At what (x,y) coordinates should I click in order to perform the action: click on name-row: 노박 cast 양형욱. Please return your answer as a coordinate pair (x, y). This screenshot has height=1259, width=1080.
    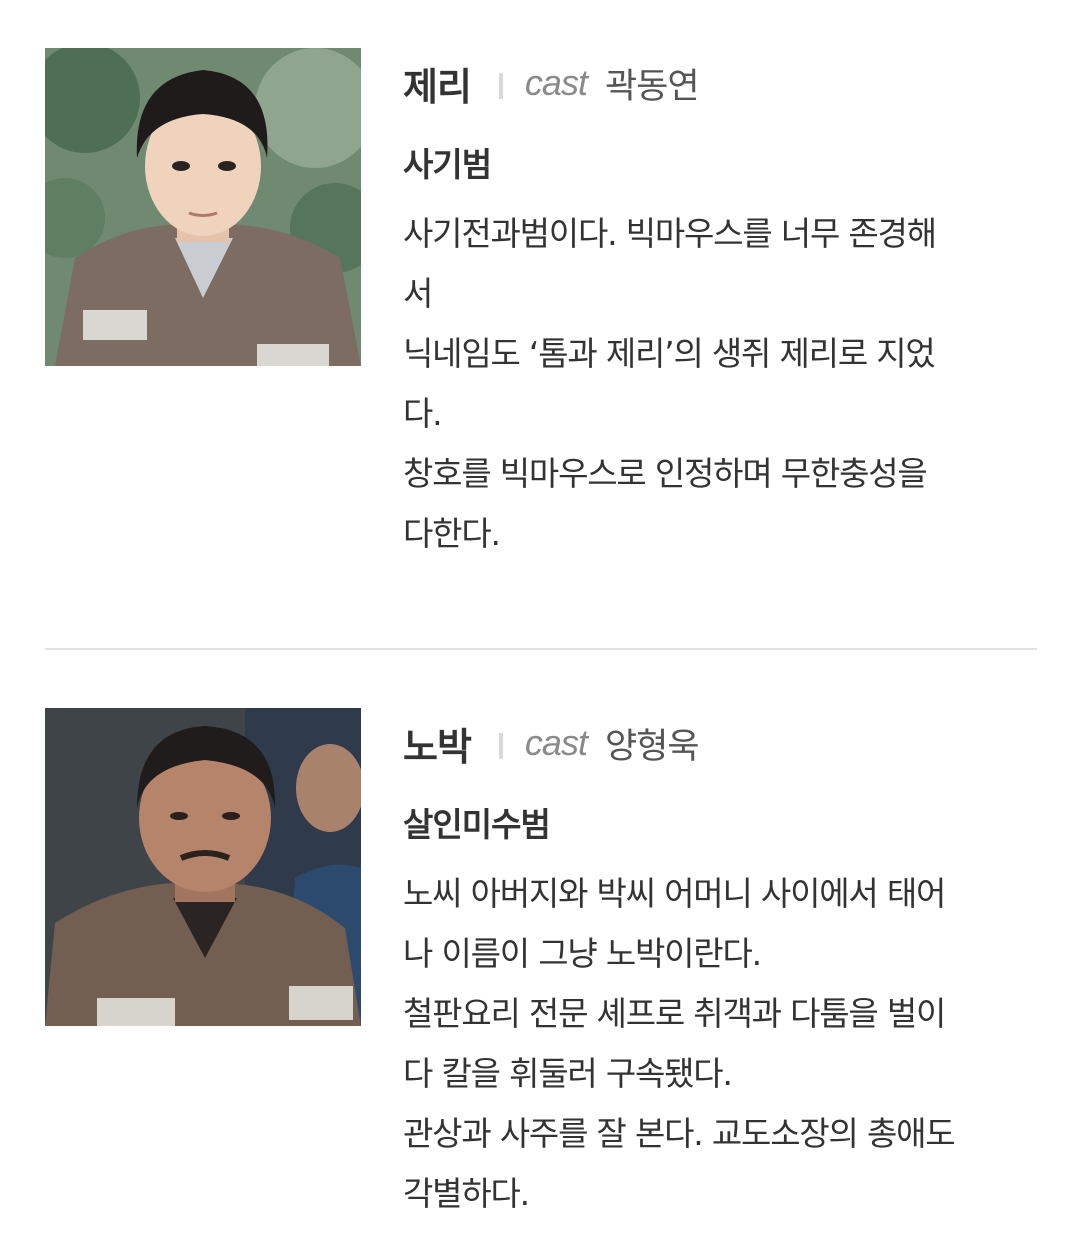
    Looking at the image, I should click on (718, 743).